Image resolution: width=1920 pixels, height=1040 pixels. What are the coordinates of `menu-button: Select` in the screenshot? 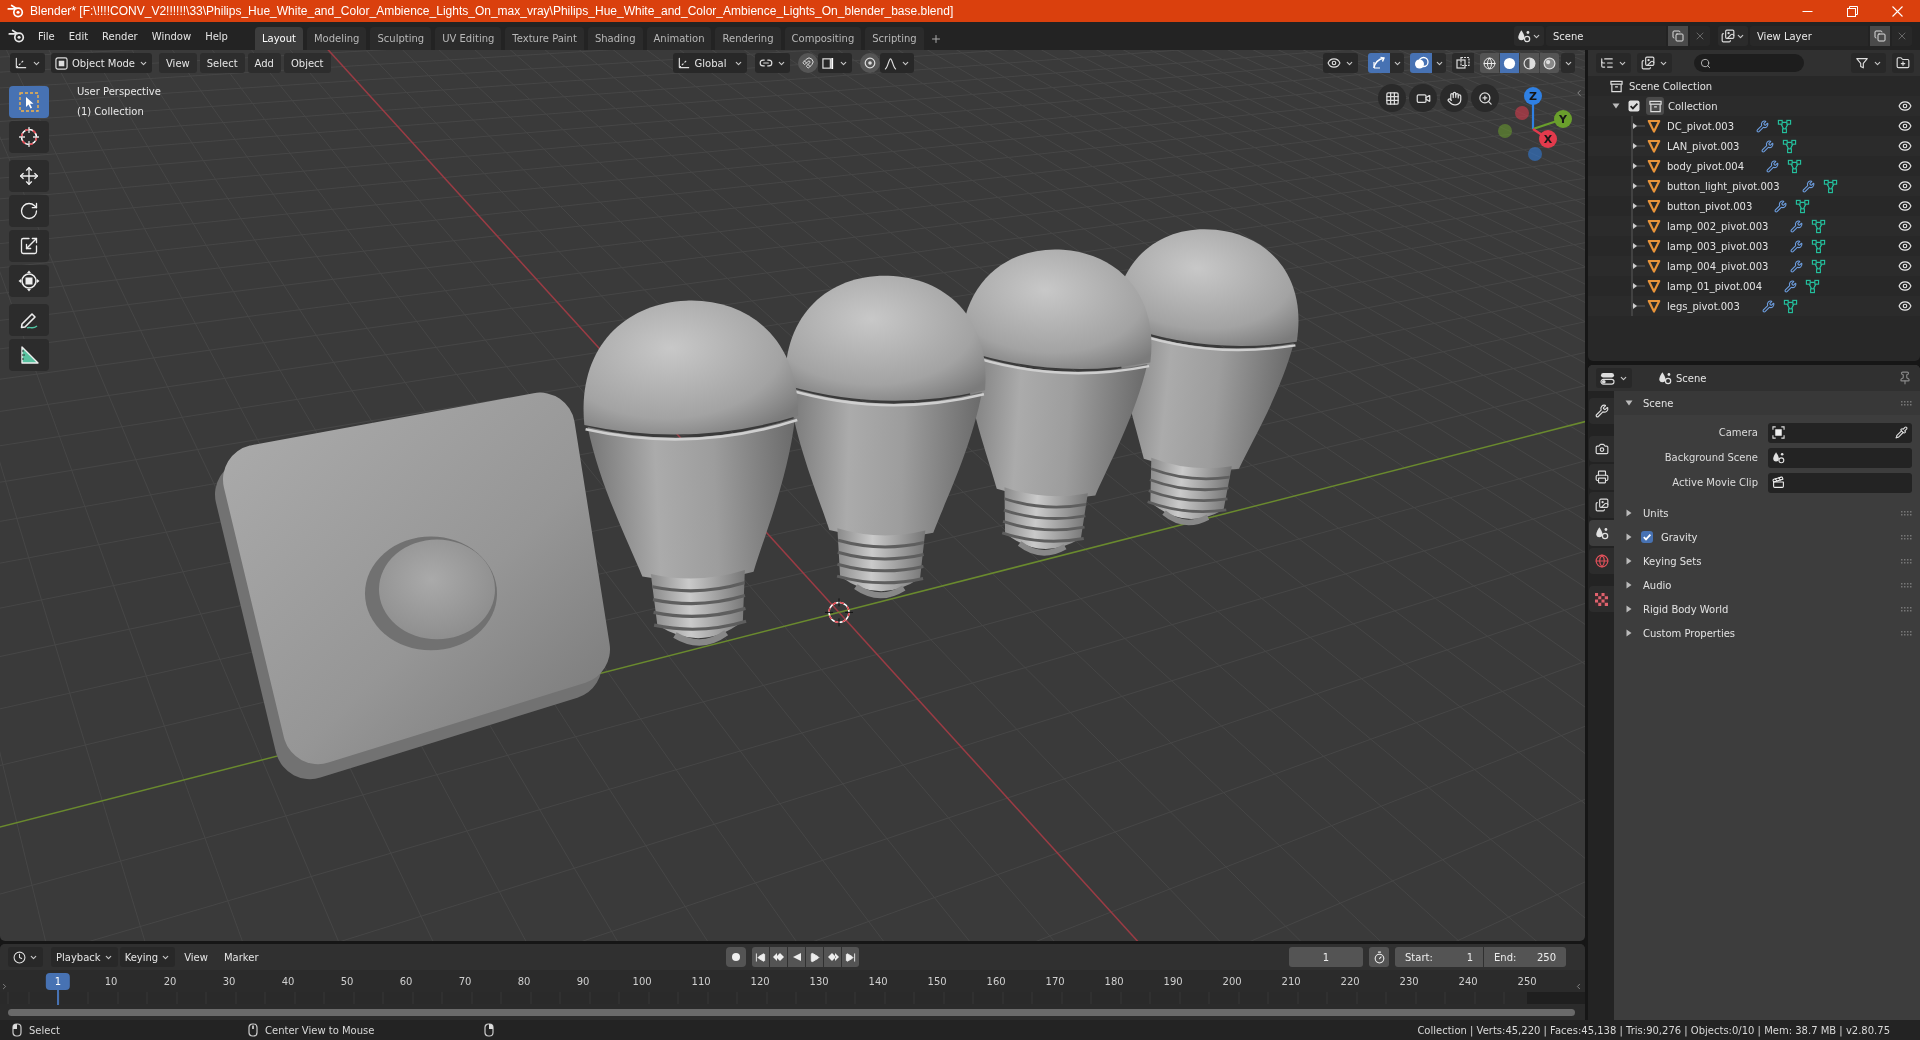 It's located at (222, 63).